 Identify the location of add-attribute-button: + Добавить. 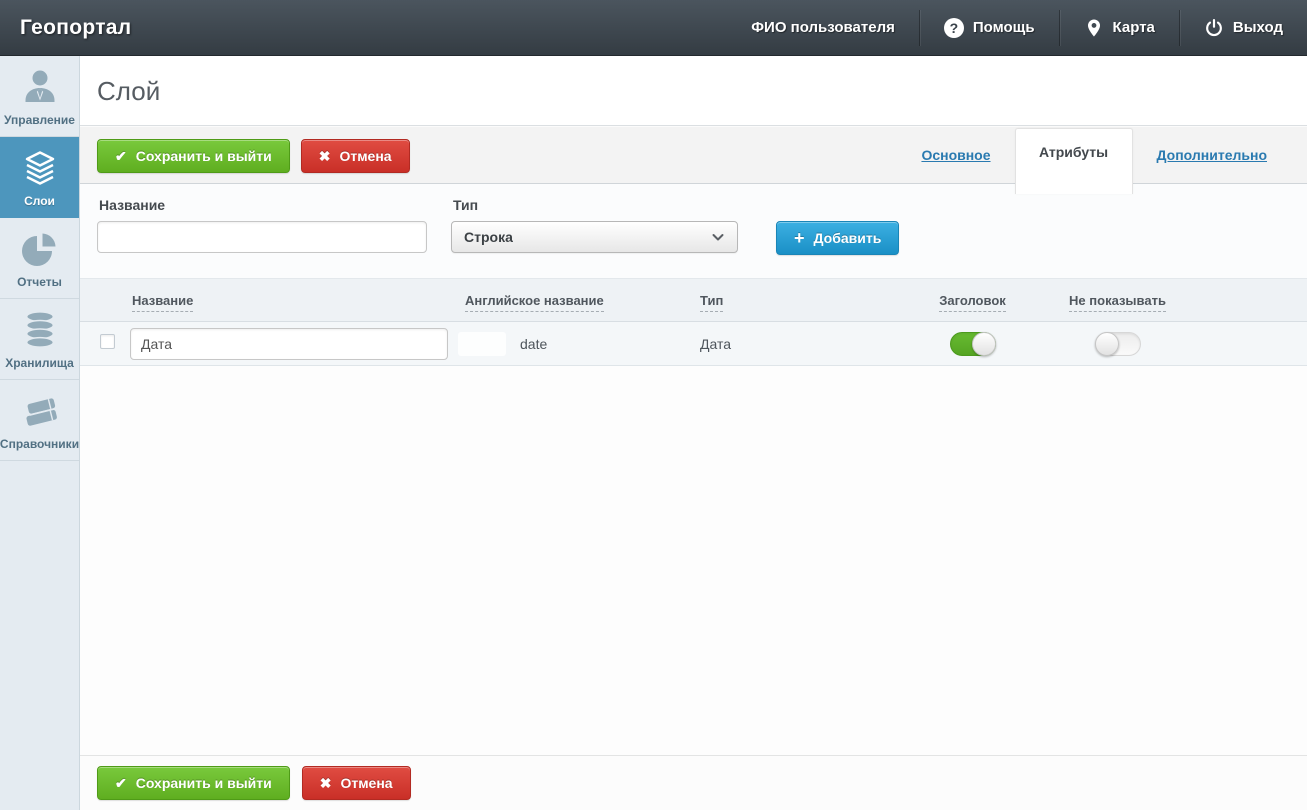
(838, 238).